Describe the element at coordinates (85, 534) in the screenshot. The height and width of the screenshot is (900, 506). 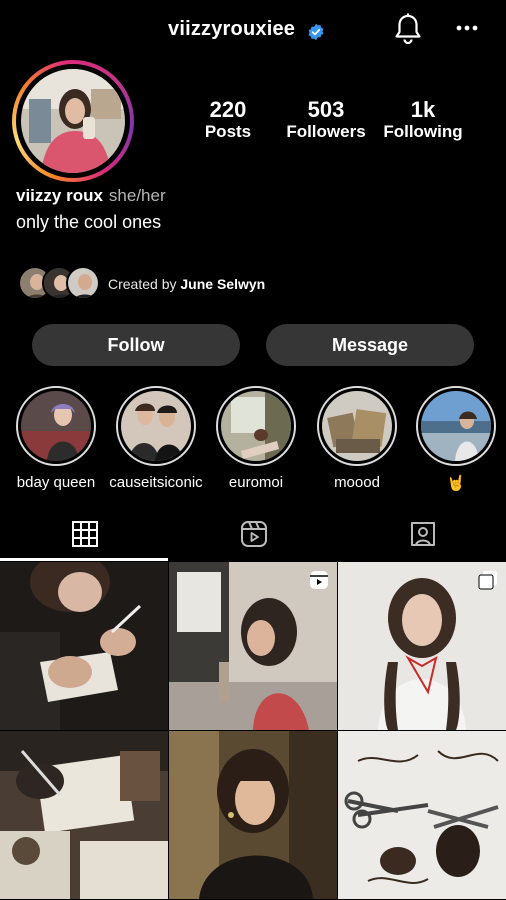
I see `grid-icon` at that location.